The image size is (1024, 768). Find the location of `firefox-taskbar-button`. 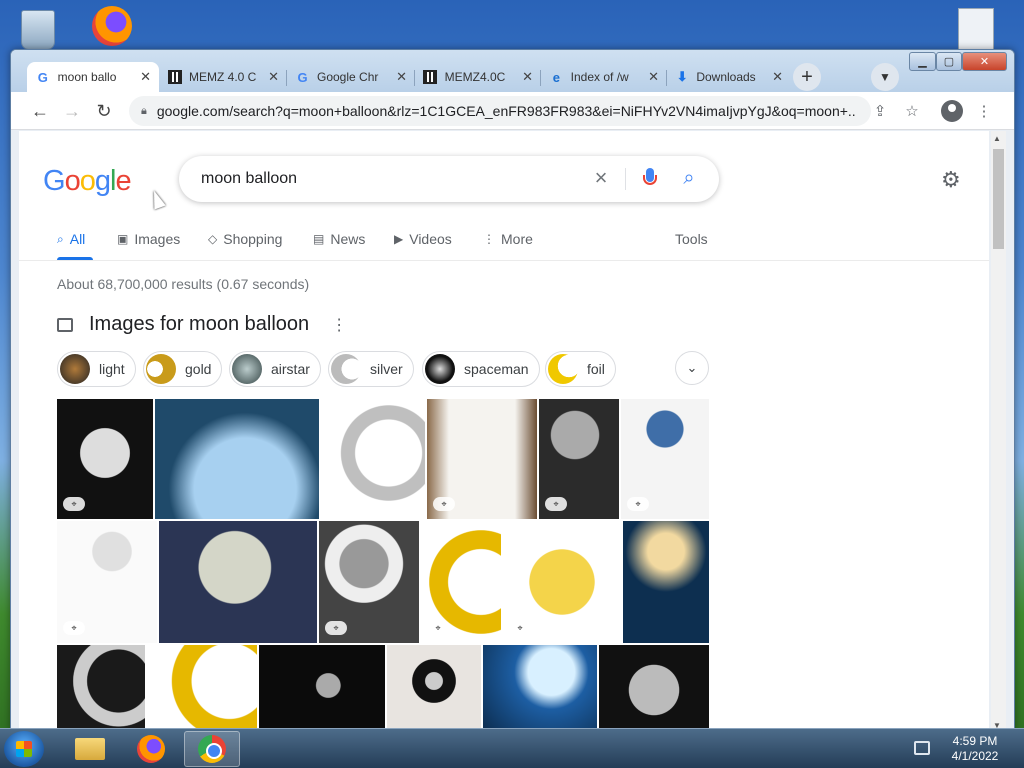

firefox-taskbar-button is located at coordinates (151, 749).